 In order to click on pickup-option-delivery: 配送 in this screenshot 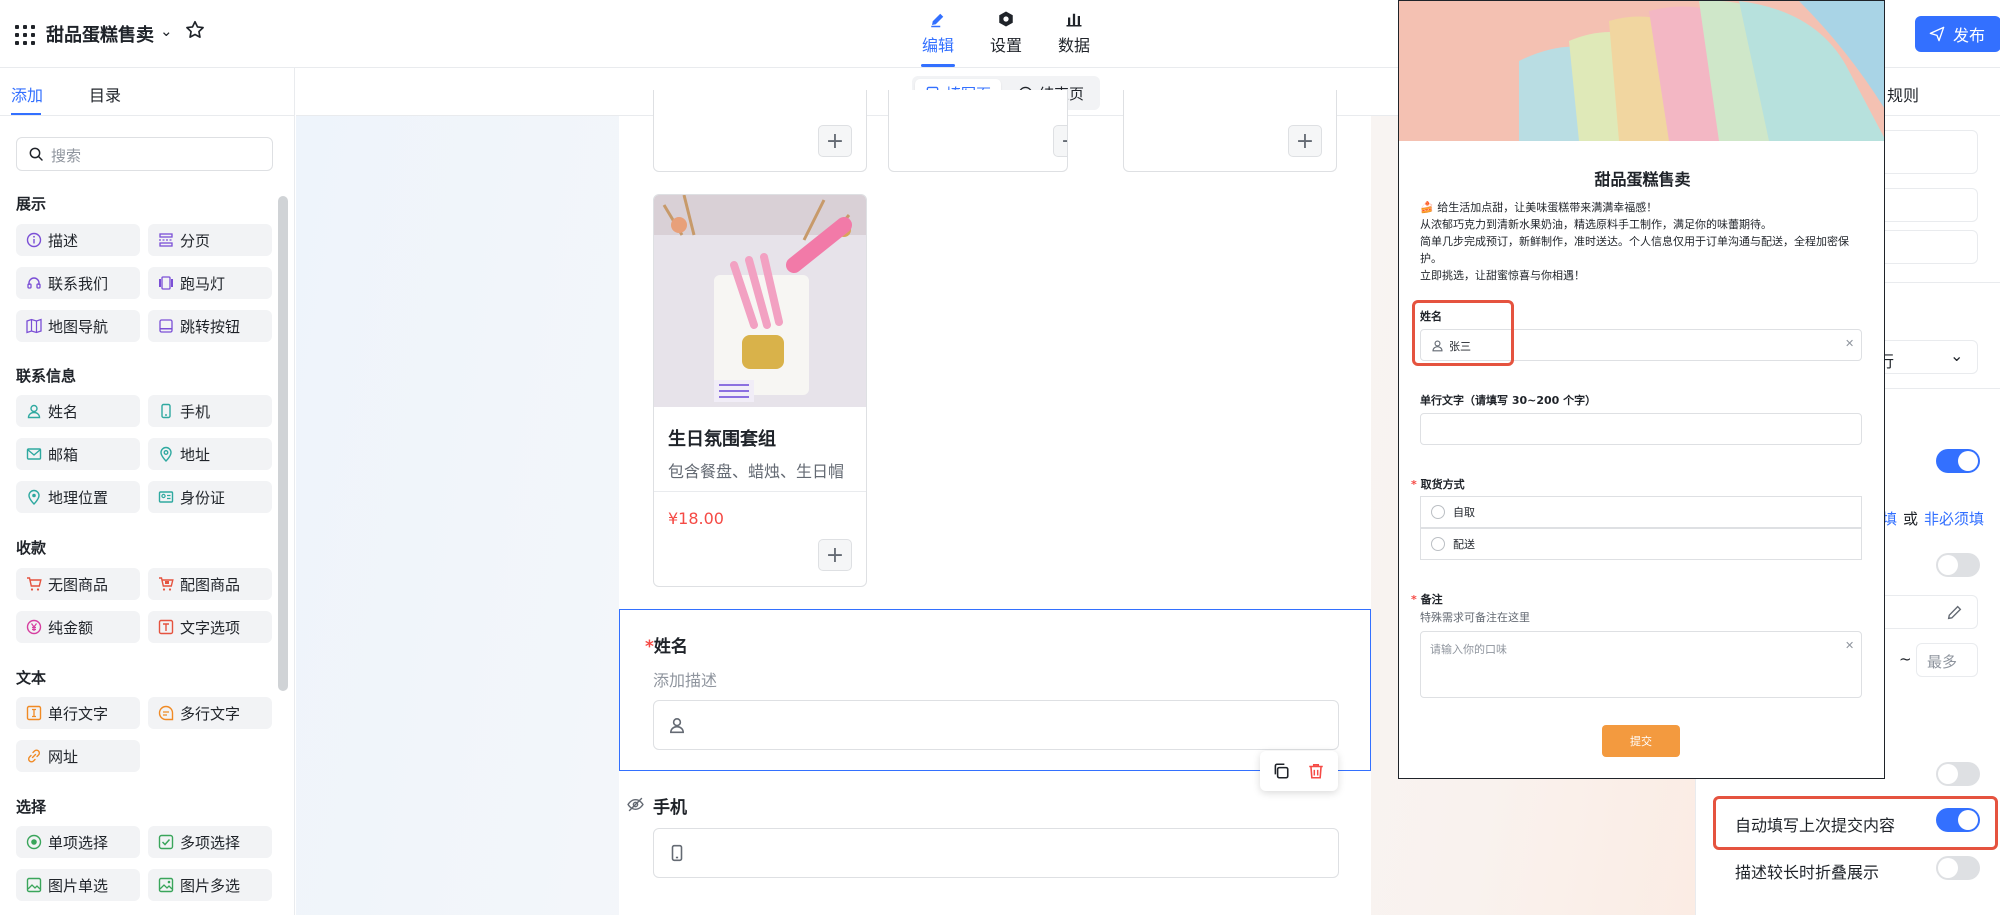, I will do `click(1641, 544)`.